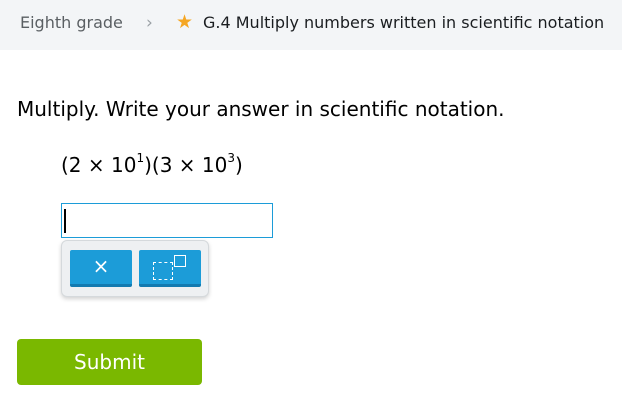 The height and width of the screenshot is (402, 622). Describe the element at coordinates (101, 268) in the screenshot. I see `times-button: ×` at that location.